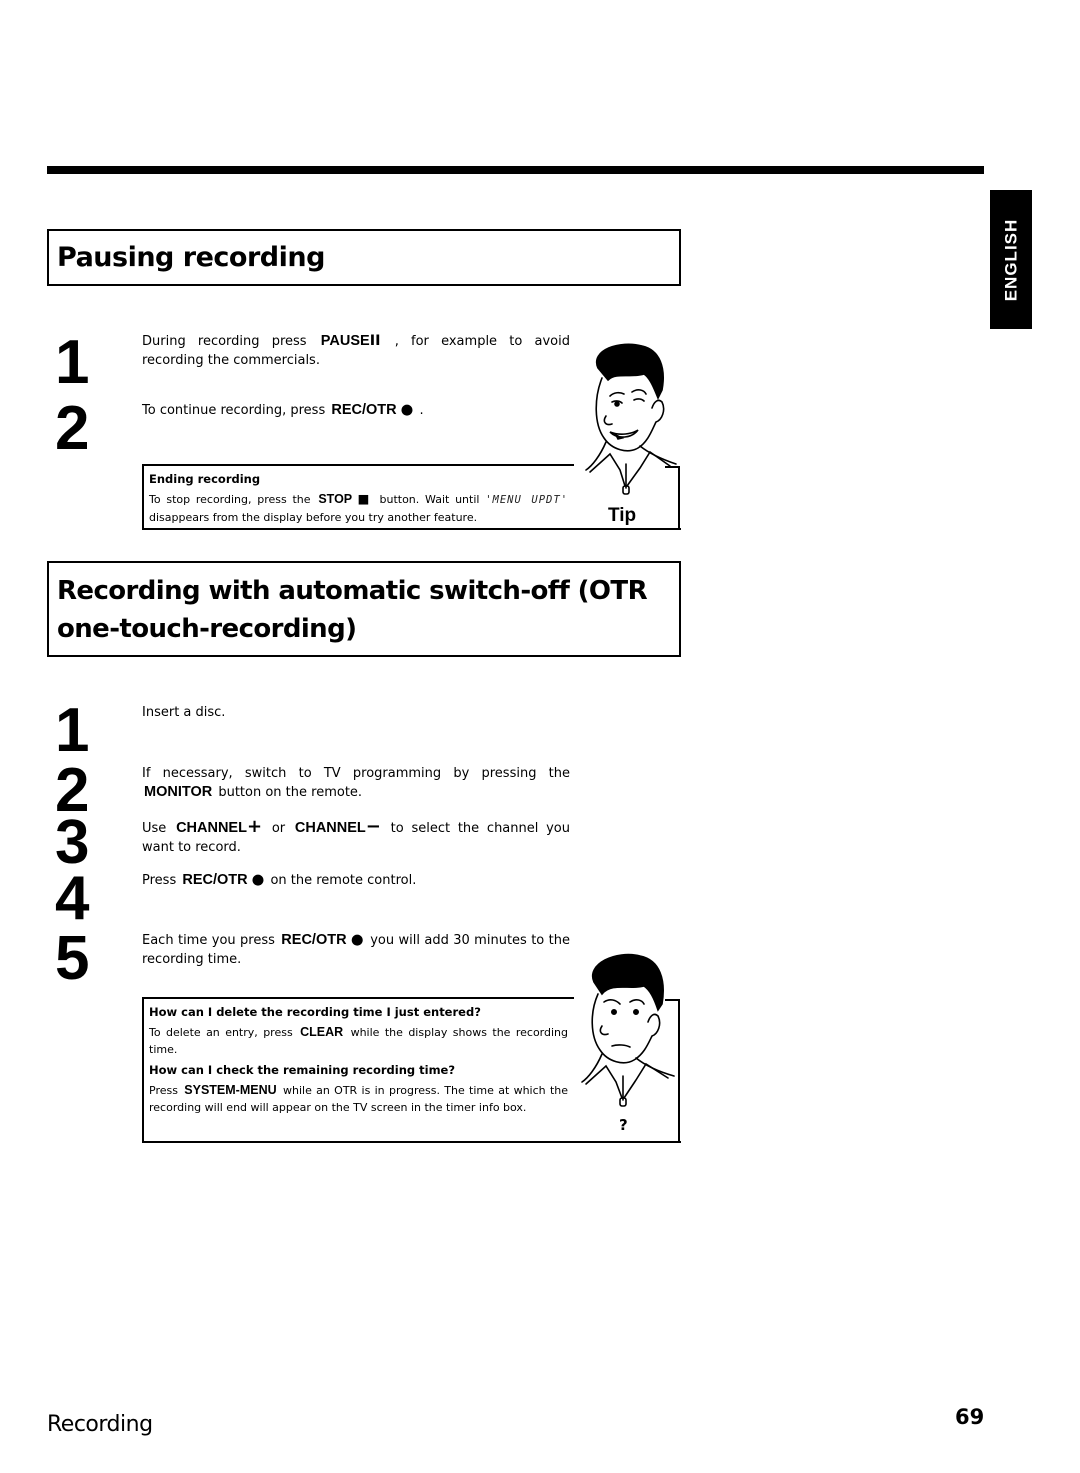  What do you see at coordinates (364, 257) in the screenshot?
I see `section-heading-box: Pausing recording` at bounding box center [364, 257].